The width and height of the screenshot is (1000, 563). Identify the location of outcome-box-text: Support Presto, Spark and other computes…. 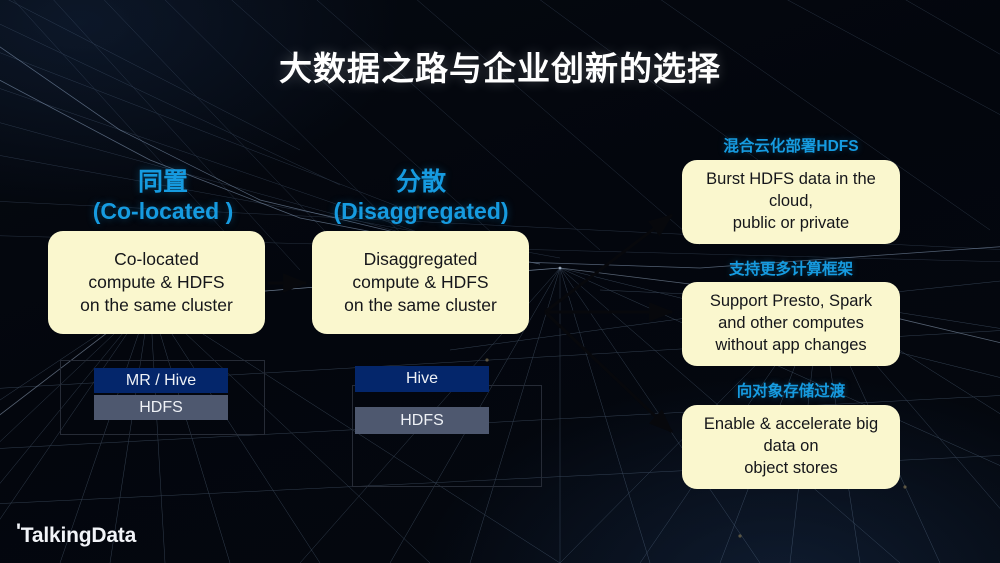
(791, 323).